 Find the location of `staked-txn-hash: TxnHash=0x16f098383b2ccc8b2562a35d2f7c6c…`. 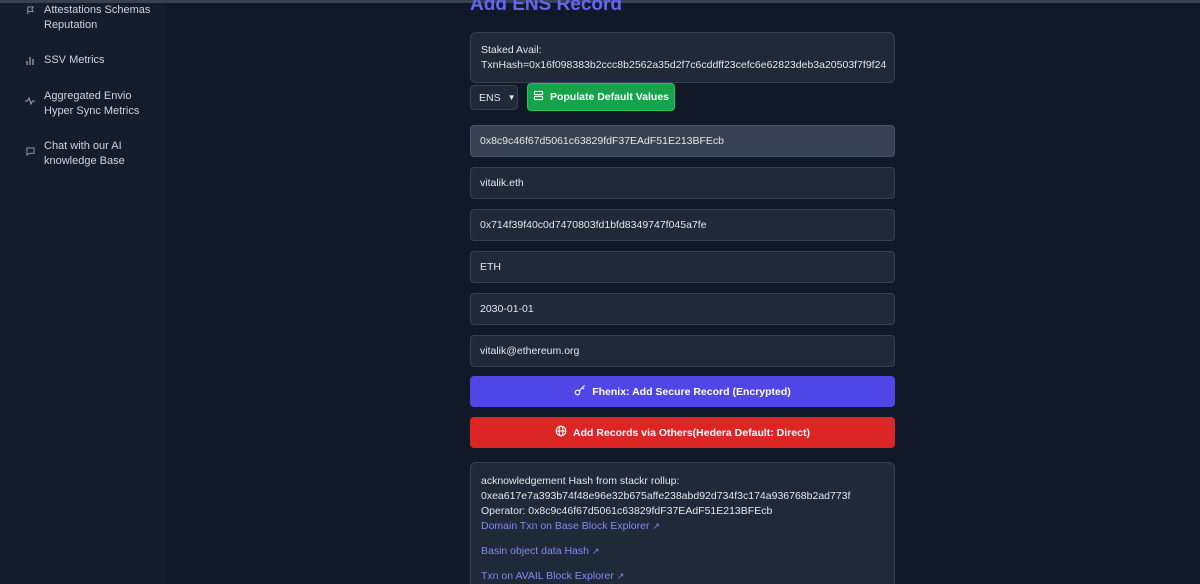

staked-txn-hash: TxnHash=0x16f098383b2ccc8b2562a35d2f7c6c… is located at coordinates (684, 65).